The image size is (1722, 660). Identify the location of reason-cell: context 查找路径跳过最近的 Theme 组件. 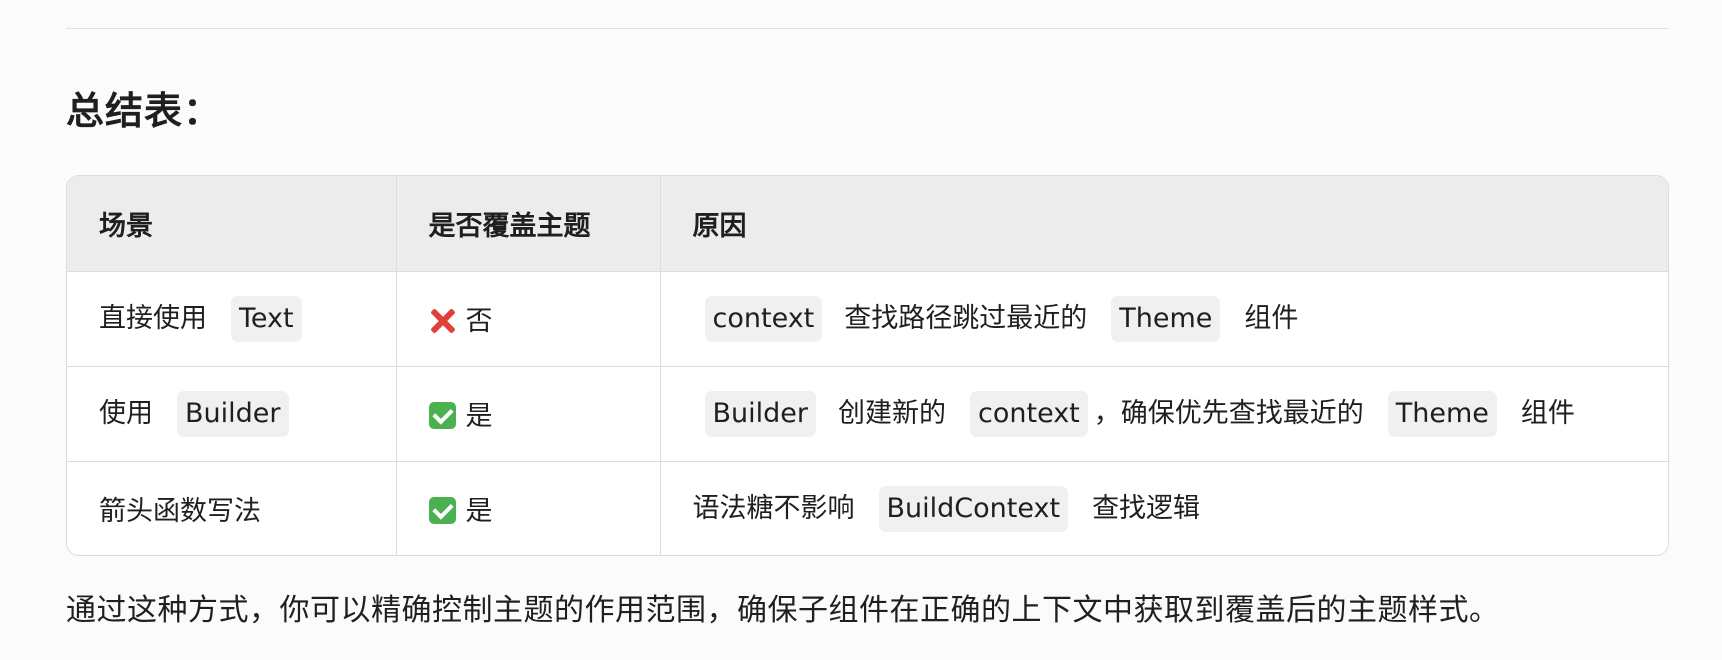
(1164, 319).